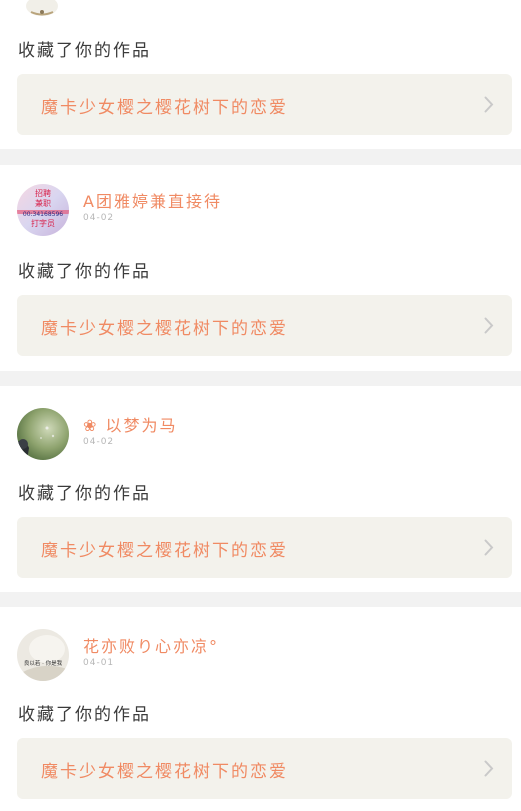 This screenshot has height=811, width=521. Describe the element at coordinates (99, 663) in the screenshot. I see `timestamp: 04-01` at that location.